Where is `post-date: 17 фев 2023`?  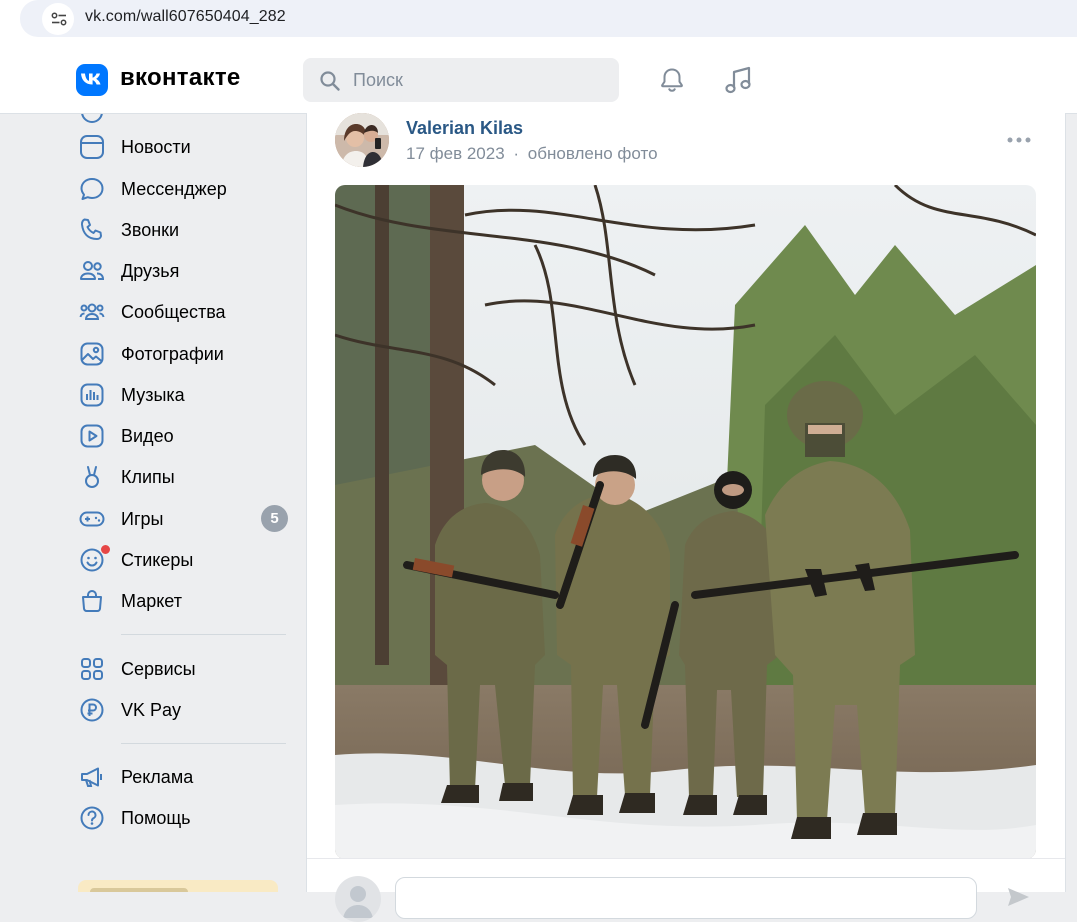
post-date: 17 фев 2023 is located at coordinates (455, 153).